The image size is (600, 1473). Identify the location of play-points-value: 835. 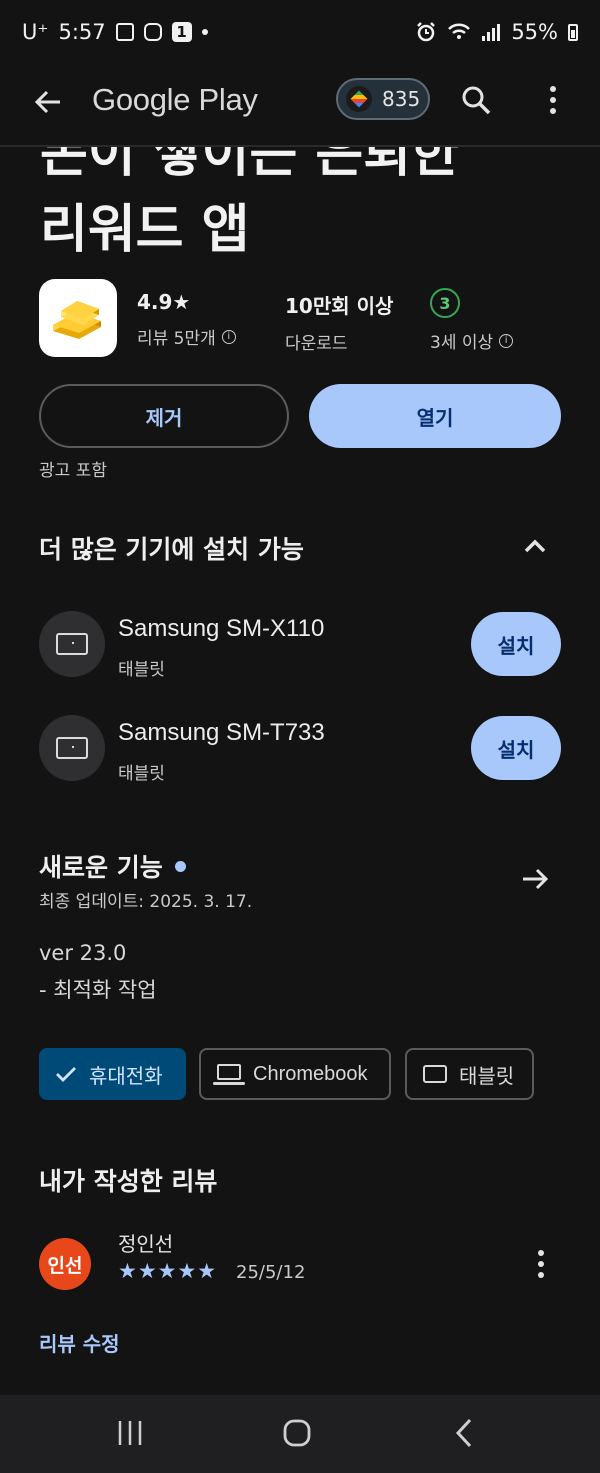
(401, 99).